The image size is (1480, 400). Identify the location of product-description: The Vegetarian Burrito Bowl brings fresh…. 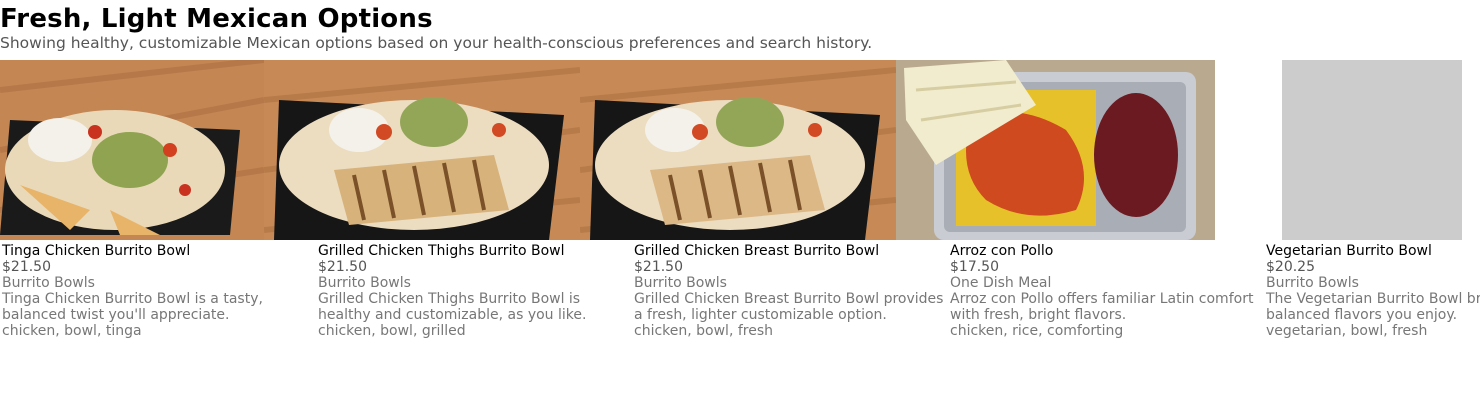
(1373, 307).